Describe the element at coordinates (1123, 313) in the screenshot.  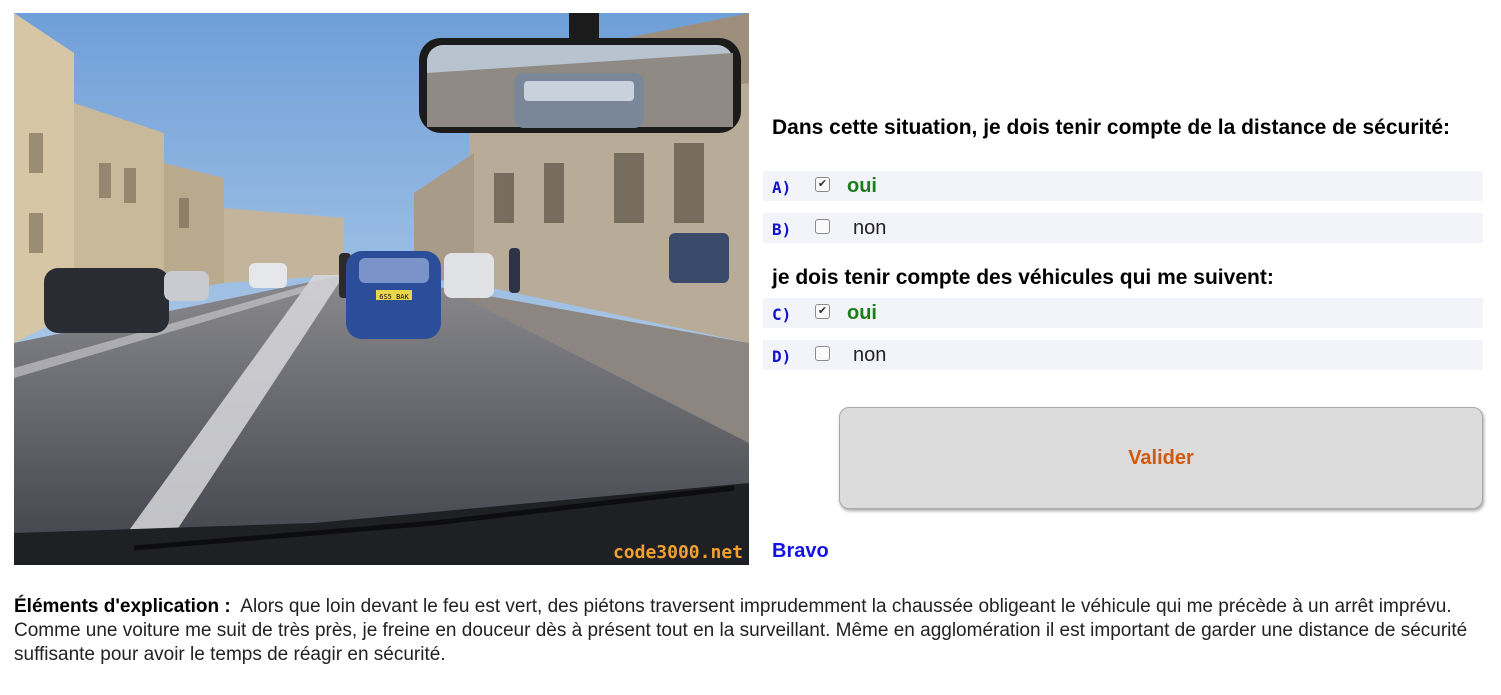
I see `answer-c: C) ✔ oui` at that location.